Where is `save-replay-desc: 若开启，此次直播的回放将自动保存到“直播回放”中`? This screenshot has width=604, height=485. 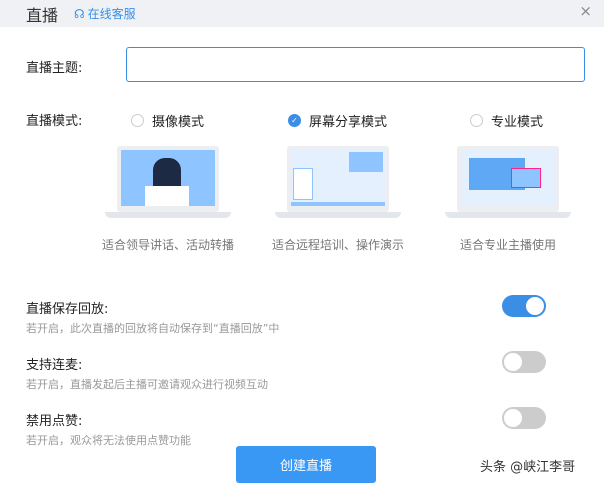
save-replay-desc: 若开启，此次直播的回放将自动保存到“直播回放”中 is located at coordinates (153, 328).